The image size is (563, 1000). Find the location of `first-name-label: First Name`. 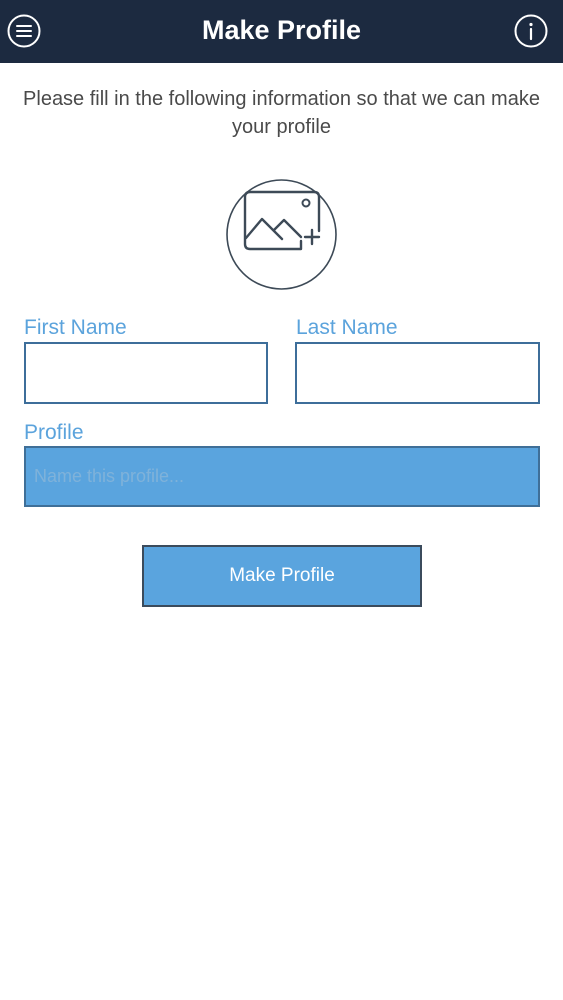

first-name-label: First Name is located at coordinates (75, 327).